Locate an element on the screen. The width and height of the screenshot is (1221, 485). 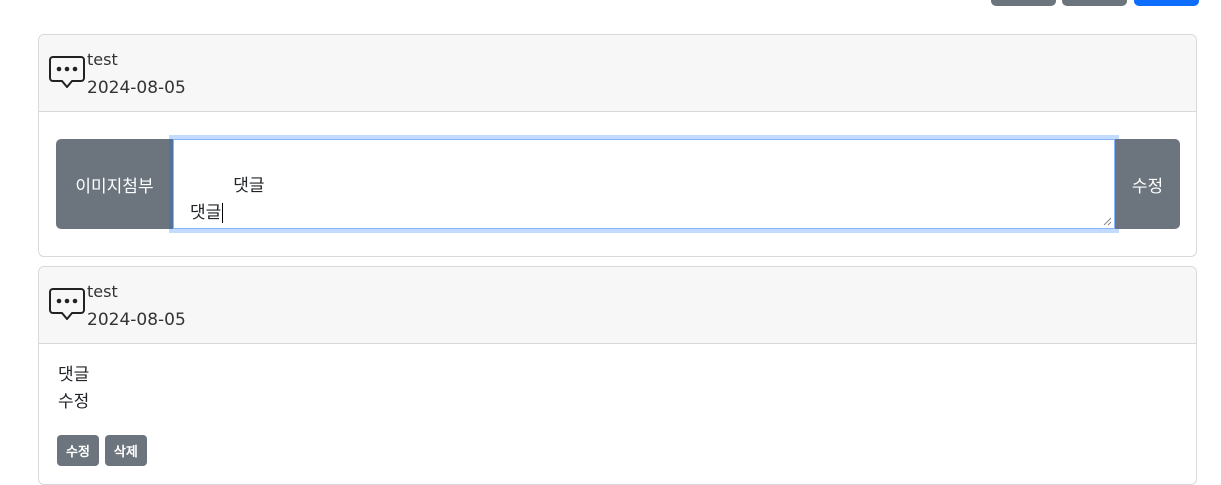
comment-content: 댓글 수정 is located at coordinates (74, 388).